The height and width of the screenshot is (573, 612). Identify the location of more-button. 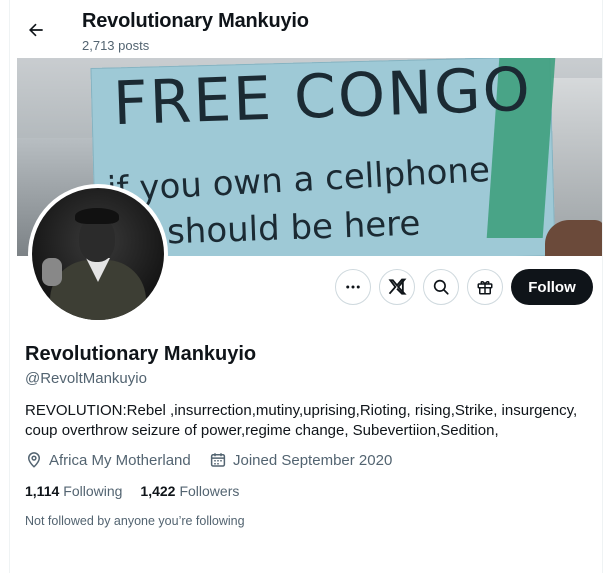
(353, 287).